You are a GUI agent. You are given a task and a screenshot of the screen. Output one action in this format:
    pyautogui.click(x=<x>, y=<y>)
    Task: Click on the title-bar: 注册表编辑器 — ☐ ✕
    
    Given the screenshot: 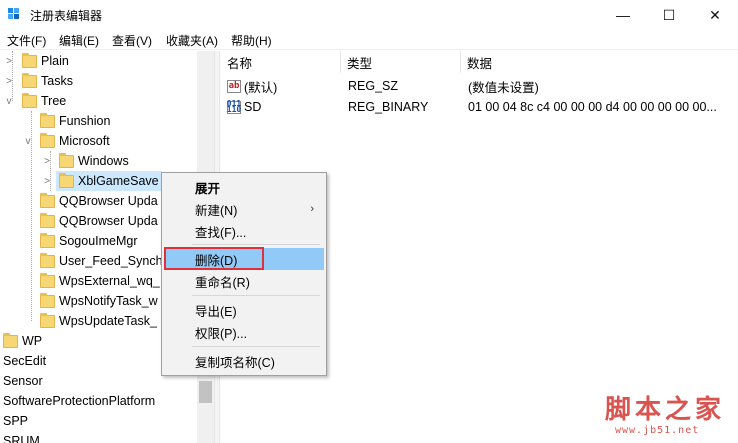 What is the action you would take?
    pyautogui.click(x=369, y=15)
    